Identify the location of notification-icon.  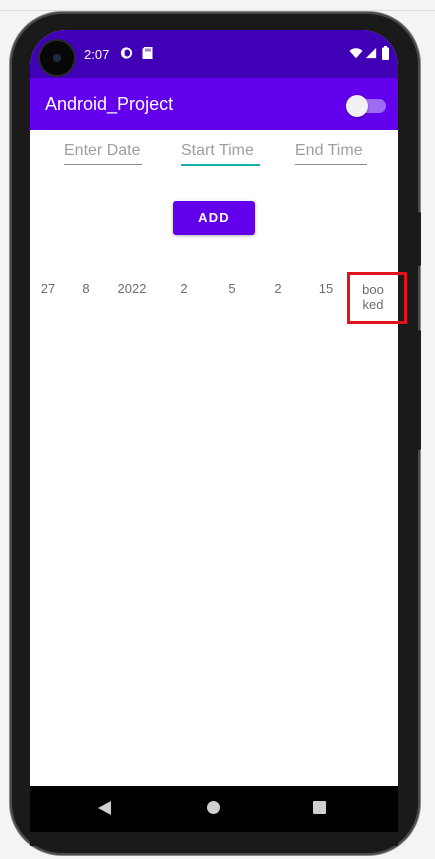
(126, 53).